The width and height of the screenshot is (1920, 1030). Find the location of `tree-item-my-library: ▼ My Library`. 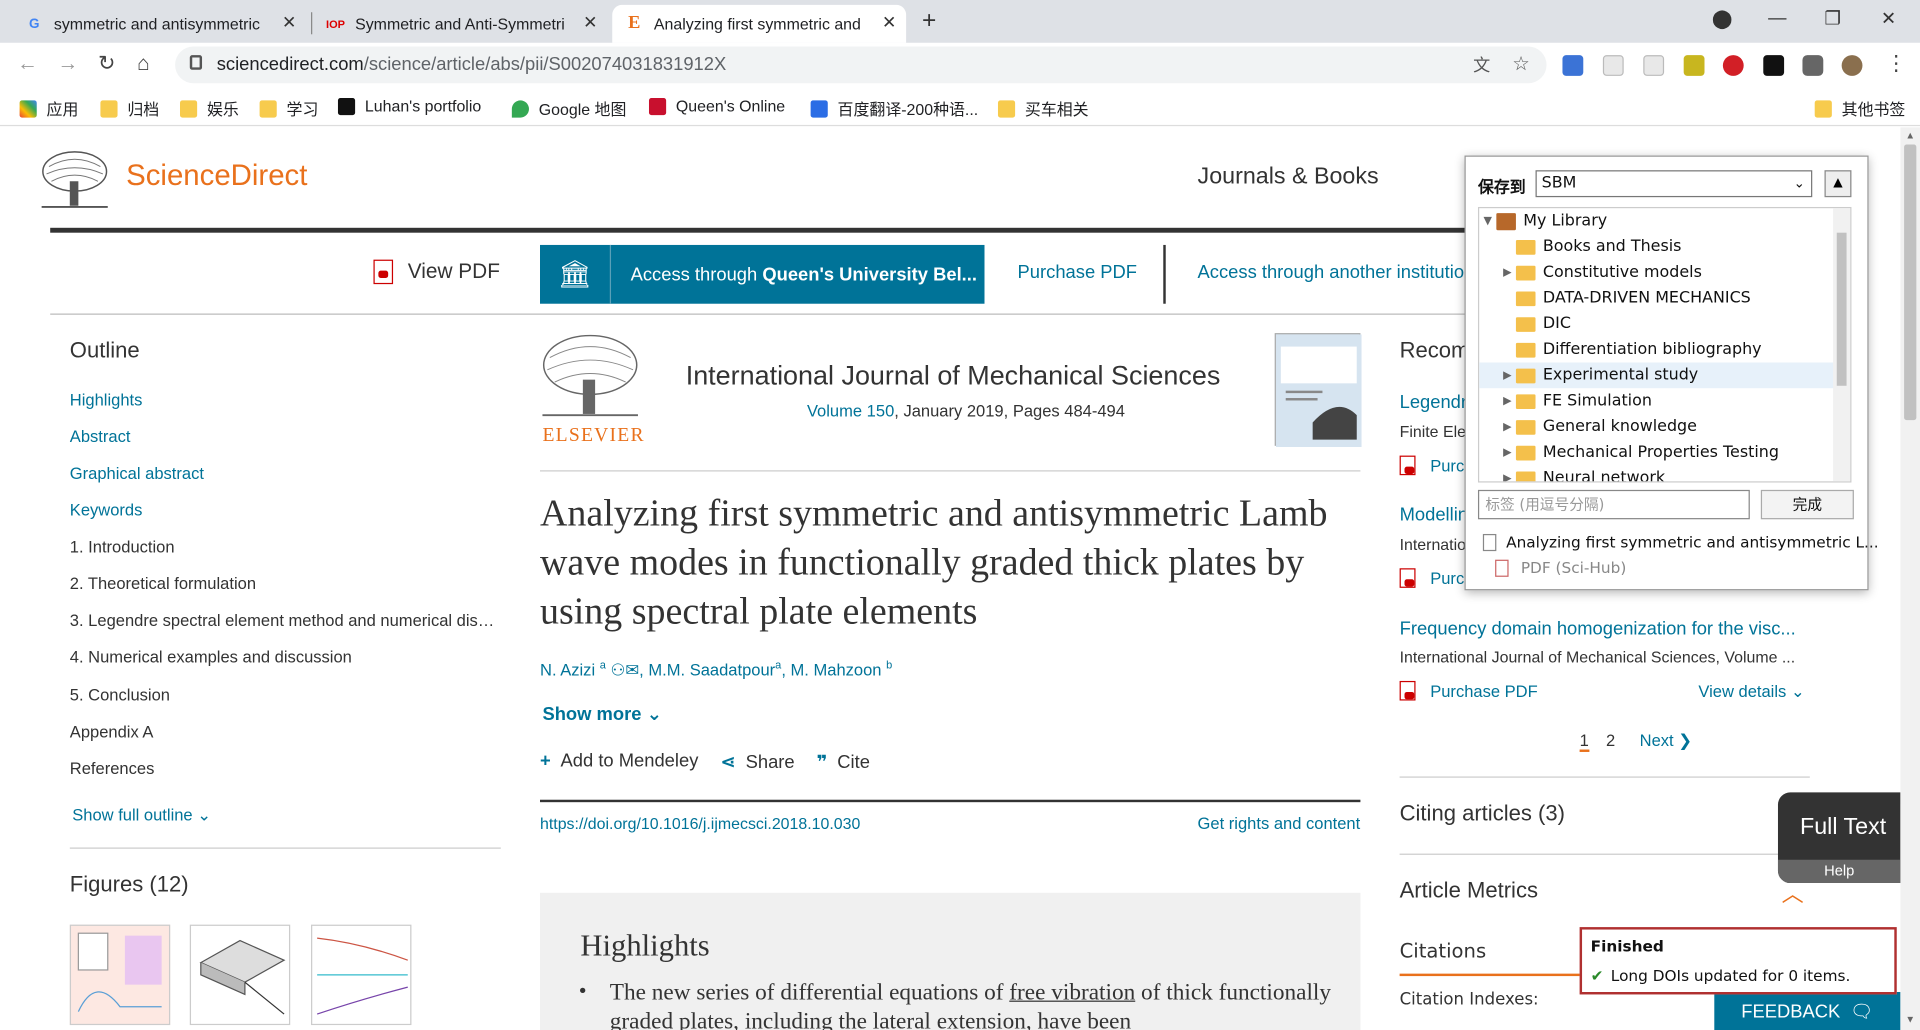

tree-item-my-library: ▼ My Library is located at coordinates (1656, 221).